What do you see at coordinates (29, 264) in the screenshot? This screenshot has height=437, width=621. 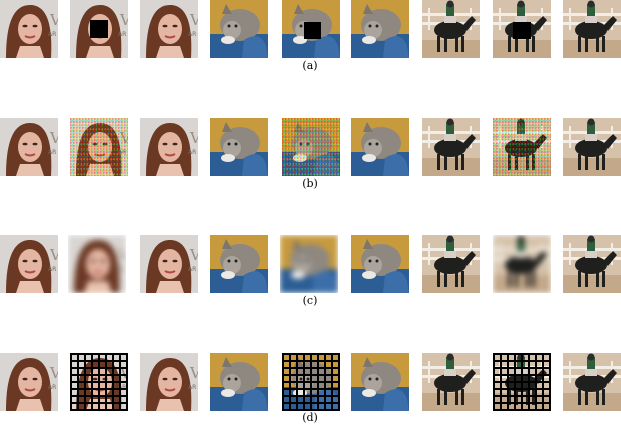 I see `face-original-c` at bounding box center [29, 264].